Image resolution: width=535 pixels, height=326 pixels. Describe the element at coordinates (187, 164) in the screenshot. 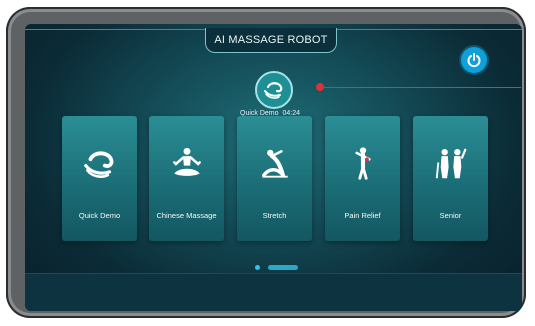

I see `meditation-icon` at that location.